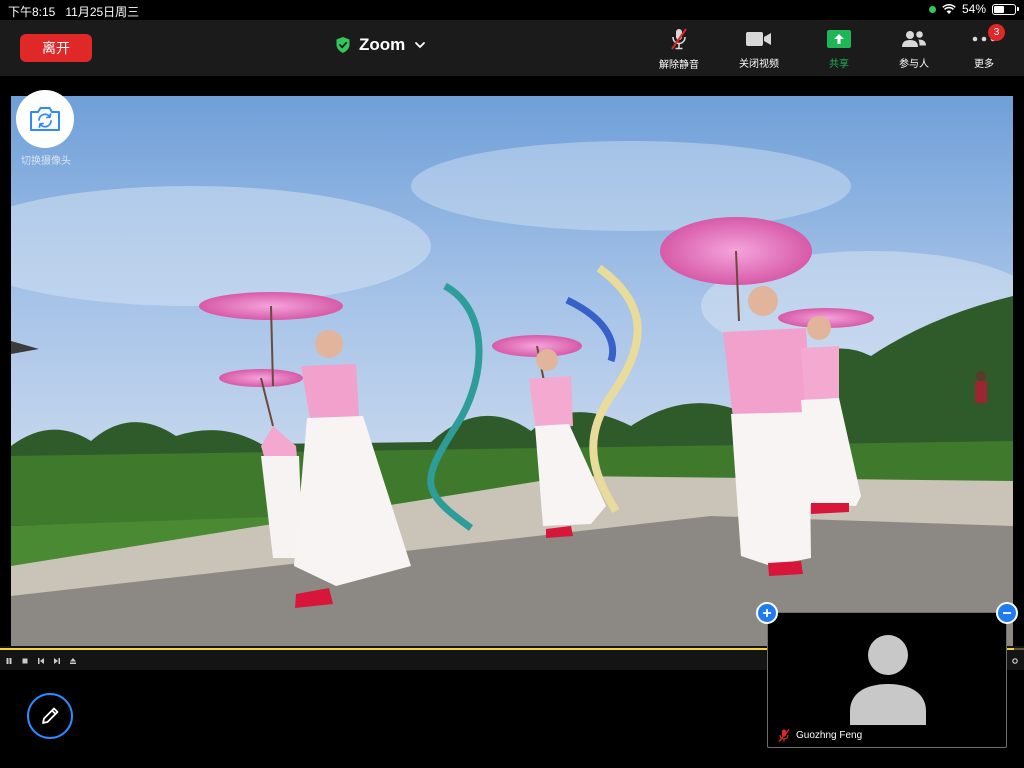  What do you see at coordinates (914, 38) in the screenshot?
I see `participants-icon` at bounding box center [914, 38].